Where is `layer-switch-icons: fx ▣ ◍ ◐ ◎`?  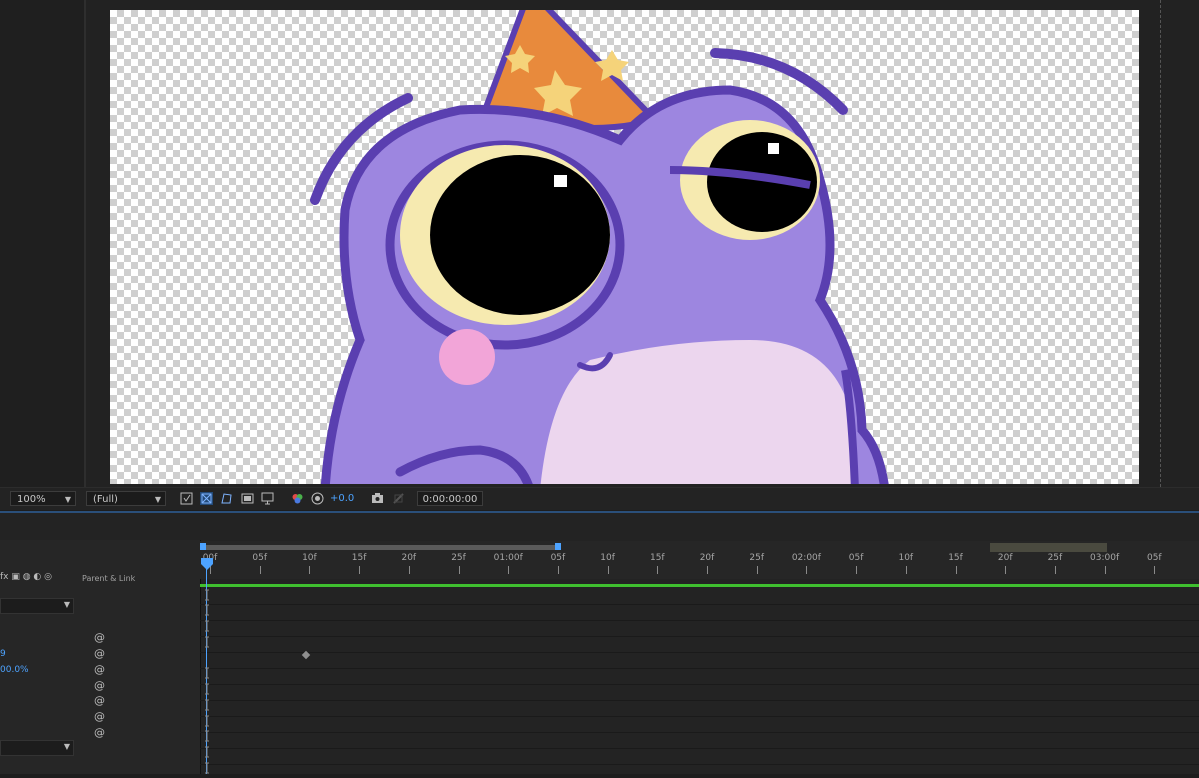
layer-switch-icons: fx ▣ ◍ ◐ ◎ is located at coordinates (26, 577).